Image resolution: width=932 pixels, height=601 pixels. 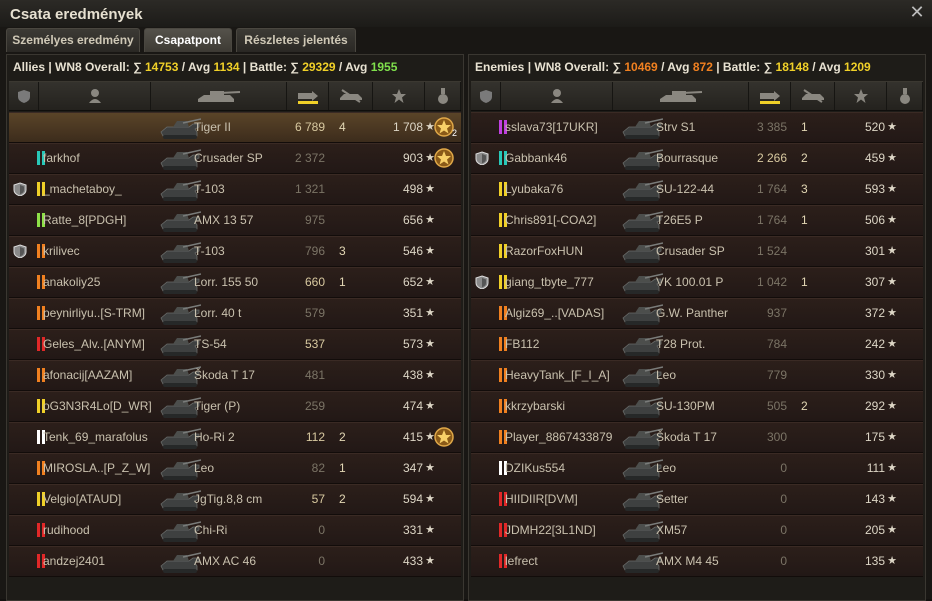 What do you see at coordinates (697, 499) in the screenshot?
I see `player-row: HIIDIIR[DVM] Setter 0 143 ★` at bounding box center [697, 499].